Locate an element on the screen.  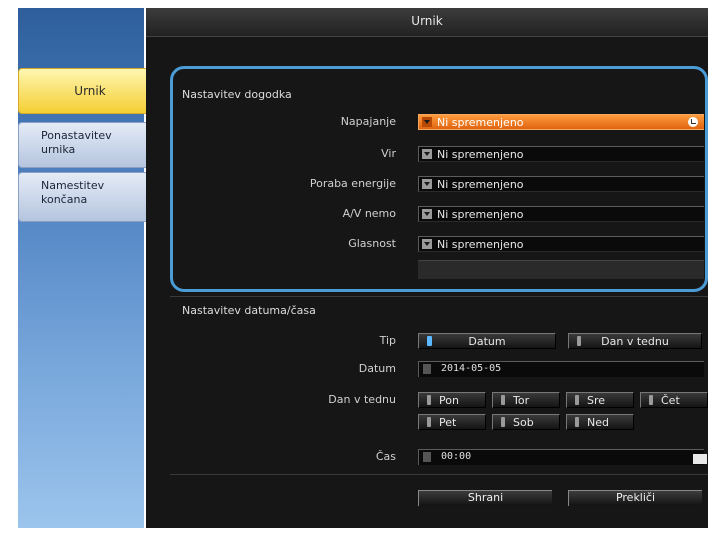
weekday-sre: Sre is located at coordinates (600, 400).